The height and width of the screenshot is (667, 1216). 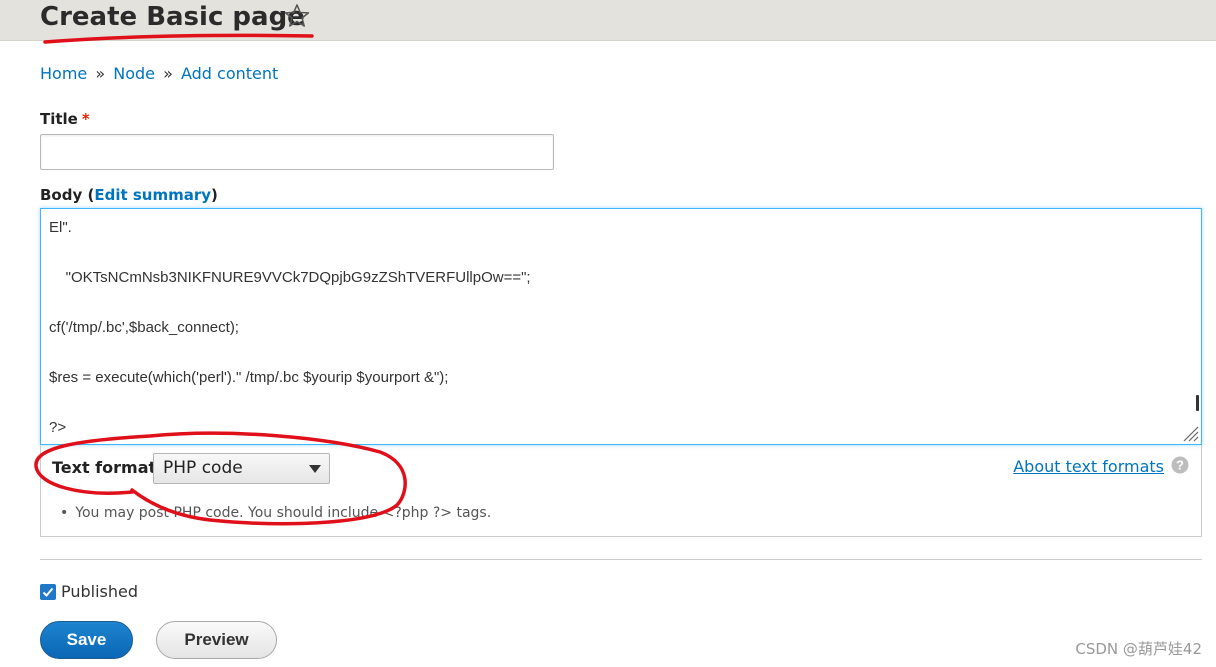 I want to click on title-input, so click(x=297, y=152).